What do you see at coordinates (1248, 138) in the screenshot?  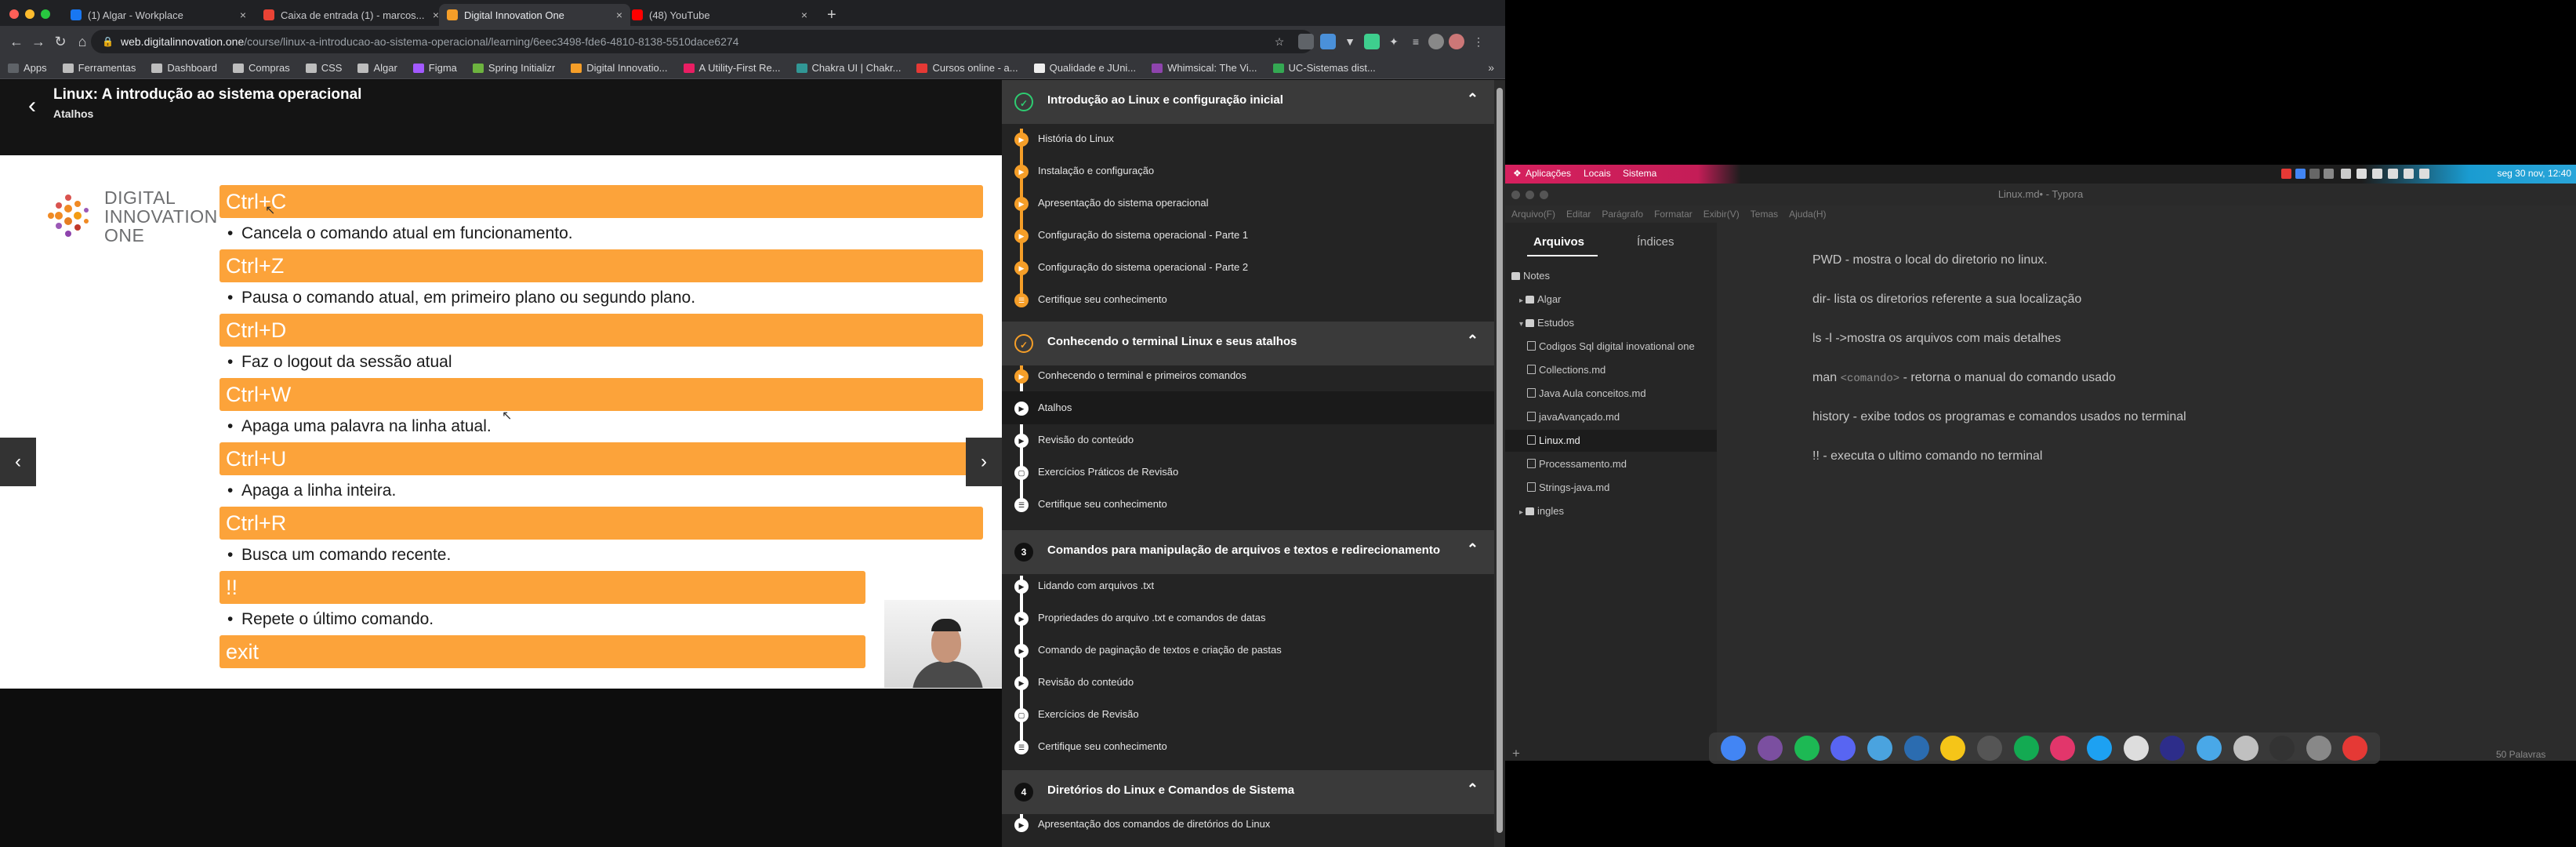 I see `lesson-item: ▶ História do Linux` at bounding box center [1248, 138].